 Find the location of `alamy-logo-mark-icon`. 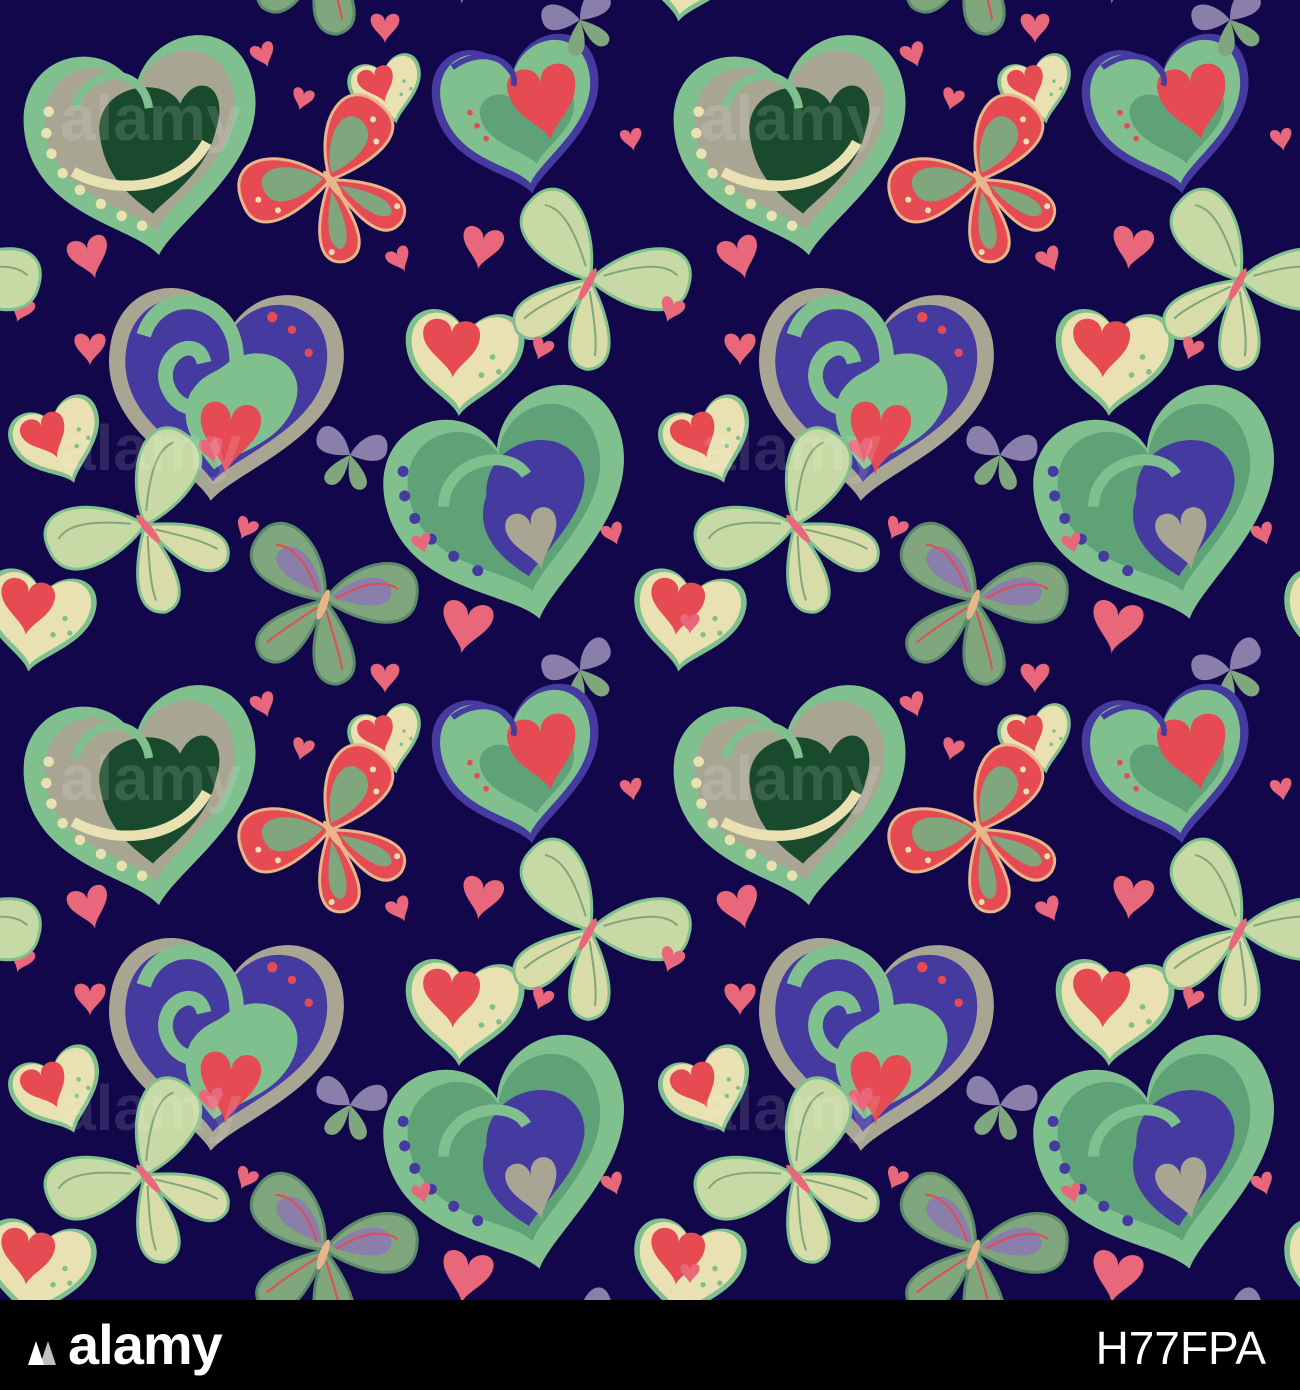

alamy-logo-mark-icon is located at coordinates (42, 1353).